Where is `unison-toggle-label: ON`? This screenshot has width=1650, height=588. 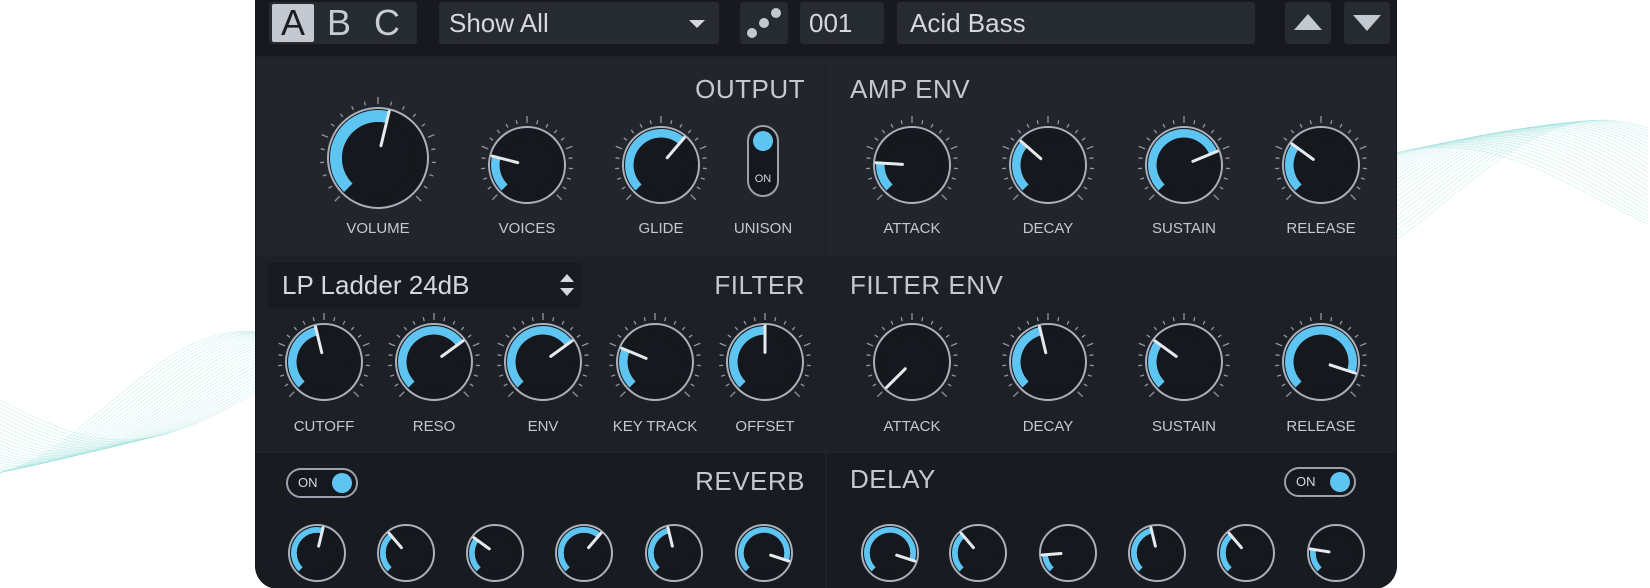
unison-toggle-label: ON is located at coordinates (763, 179).